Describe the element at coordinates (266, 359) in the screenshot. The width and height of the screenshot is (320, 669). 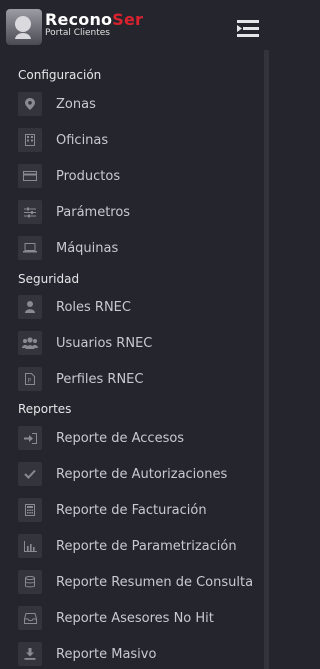
I see `scrollbar` at that location.